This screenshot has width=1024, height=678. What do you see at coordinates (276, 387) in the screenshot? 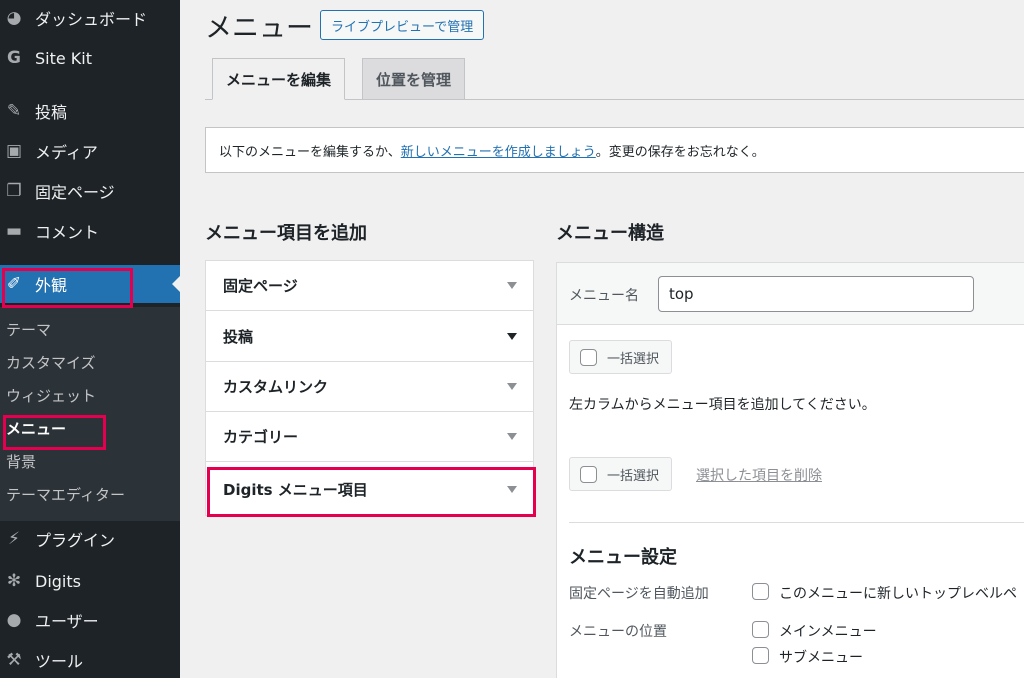
I see `accordion-section-label: カスタムリンク` at bounding box center [276, 387].